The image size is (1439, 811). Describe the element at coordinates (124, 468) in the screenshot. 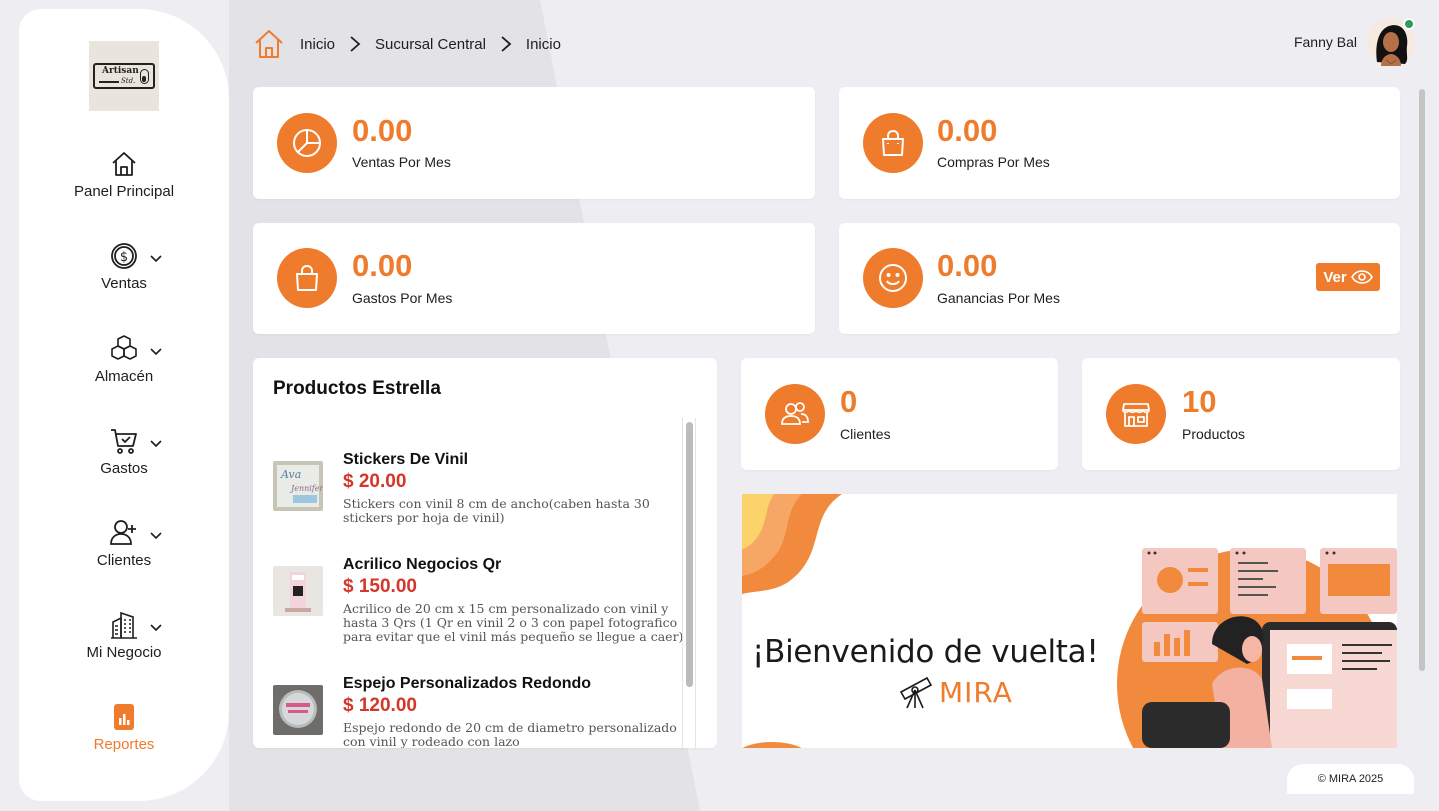

I see `sidebar-item-label: Gastos` at that location.